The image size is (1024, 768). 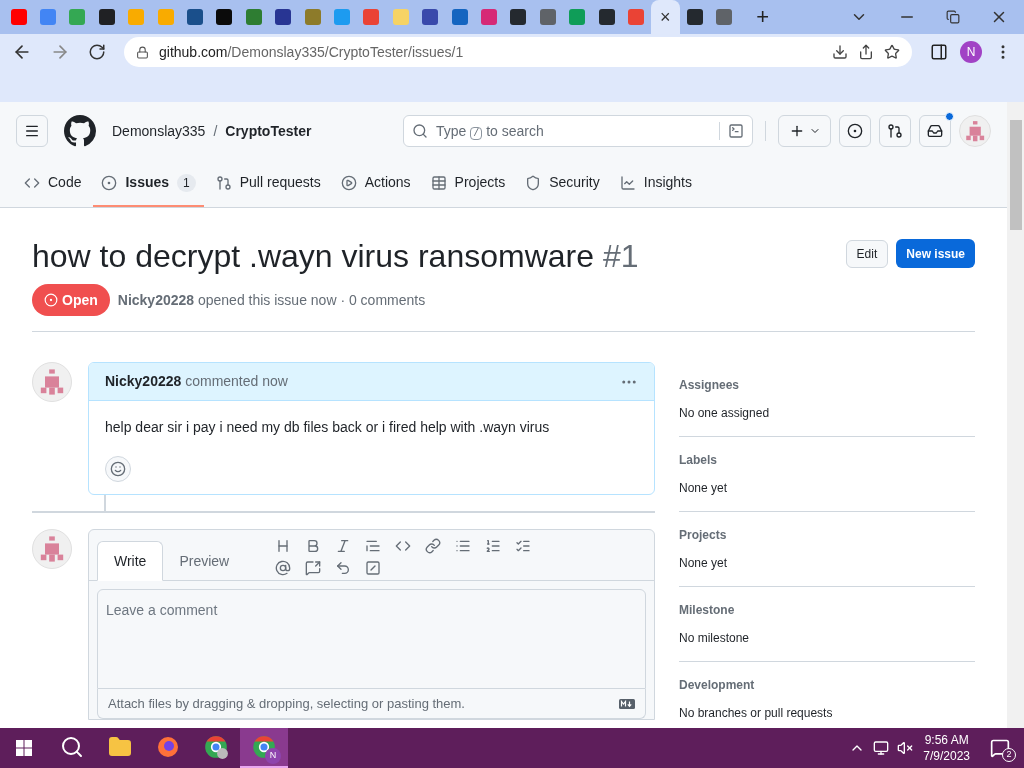 What do you see at coordinates (655, 183) in the screenshot?
I see `repo-tab: Insights` at bounding box center [655, 183].